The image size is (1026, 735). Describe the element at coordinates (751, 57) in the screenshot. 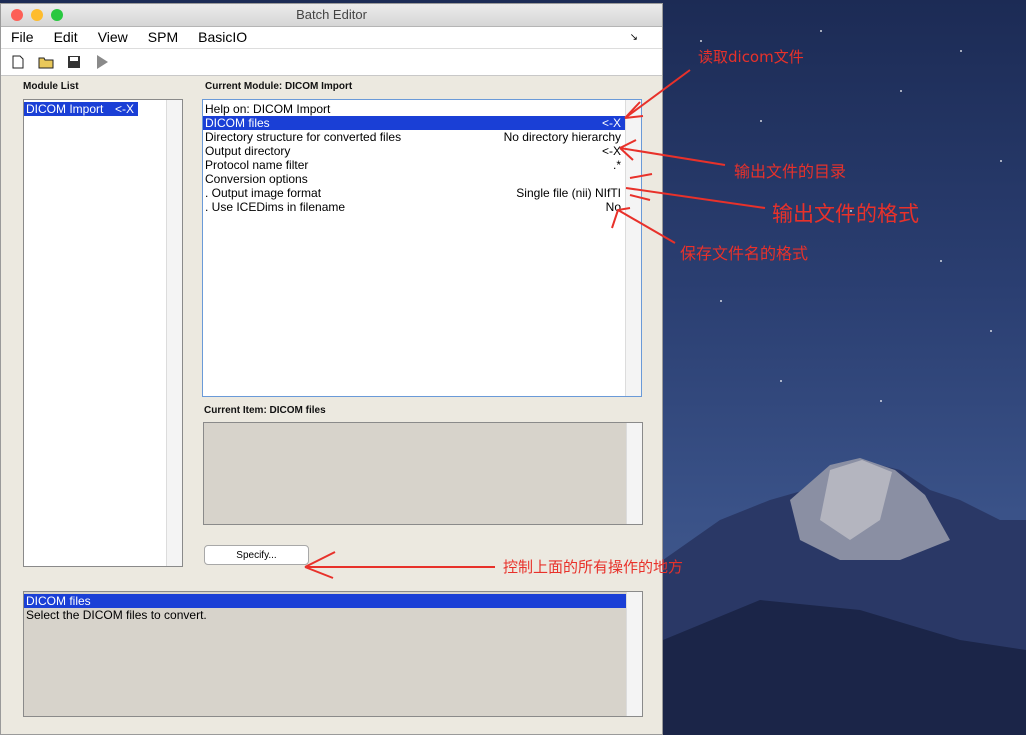

I see `annotation-read-dicom: 读取dicom文件` at that location.